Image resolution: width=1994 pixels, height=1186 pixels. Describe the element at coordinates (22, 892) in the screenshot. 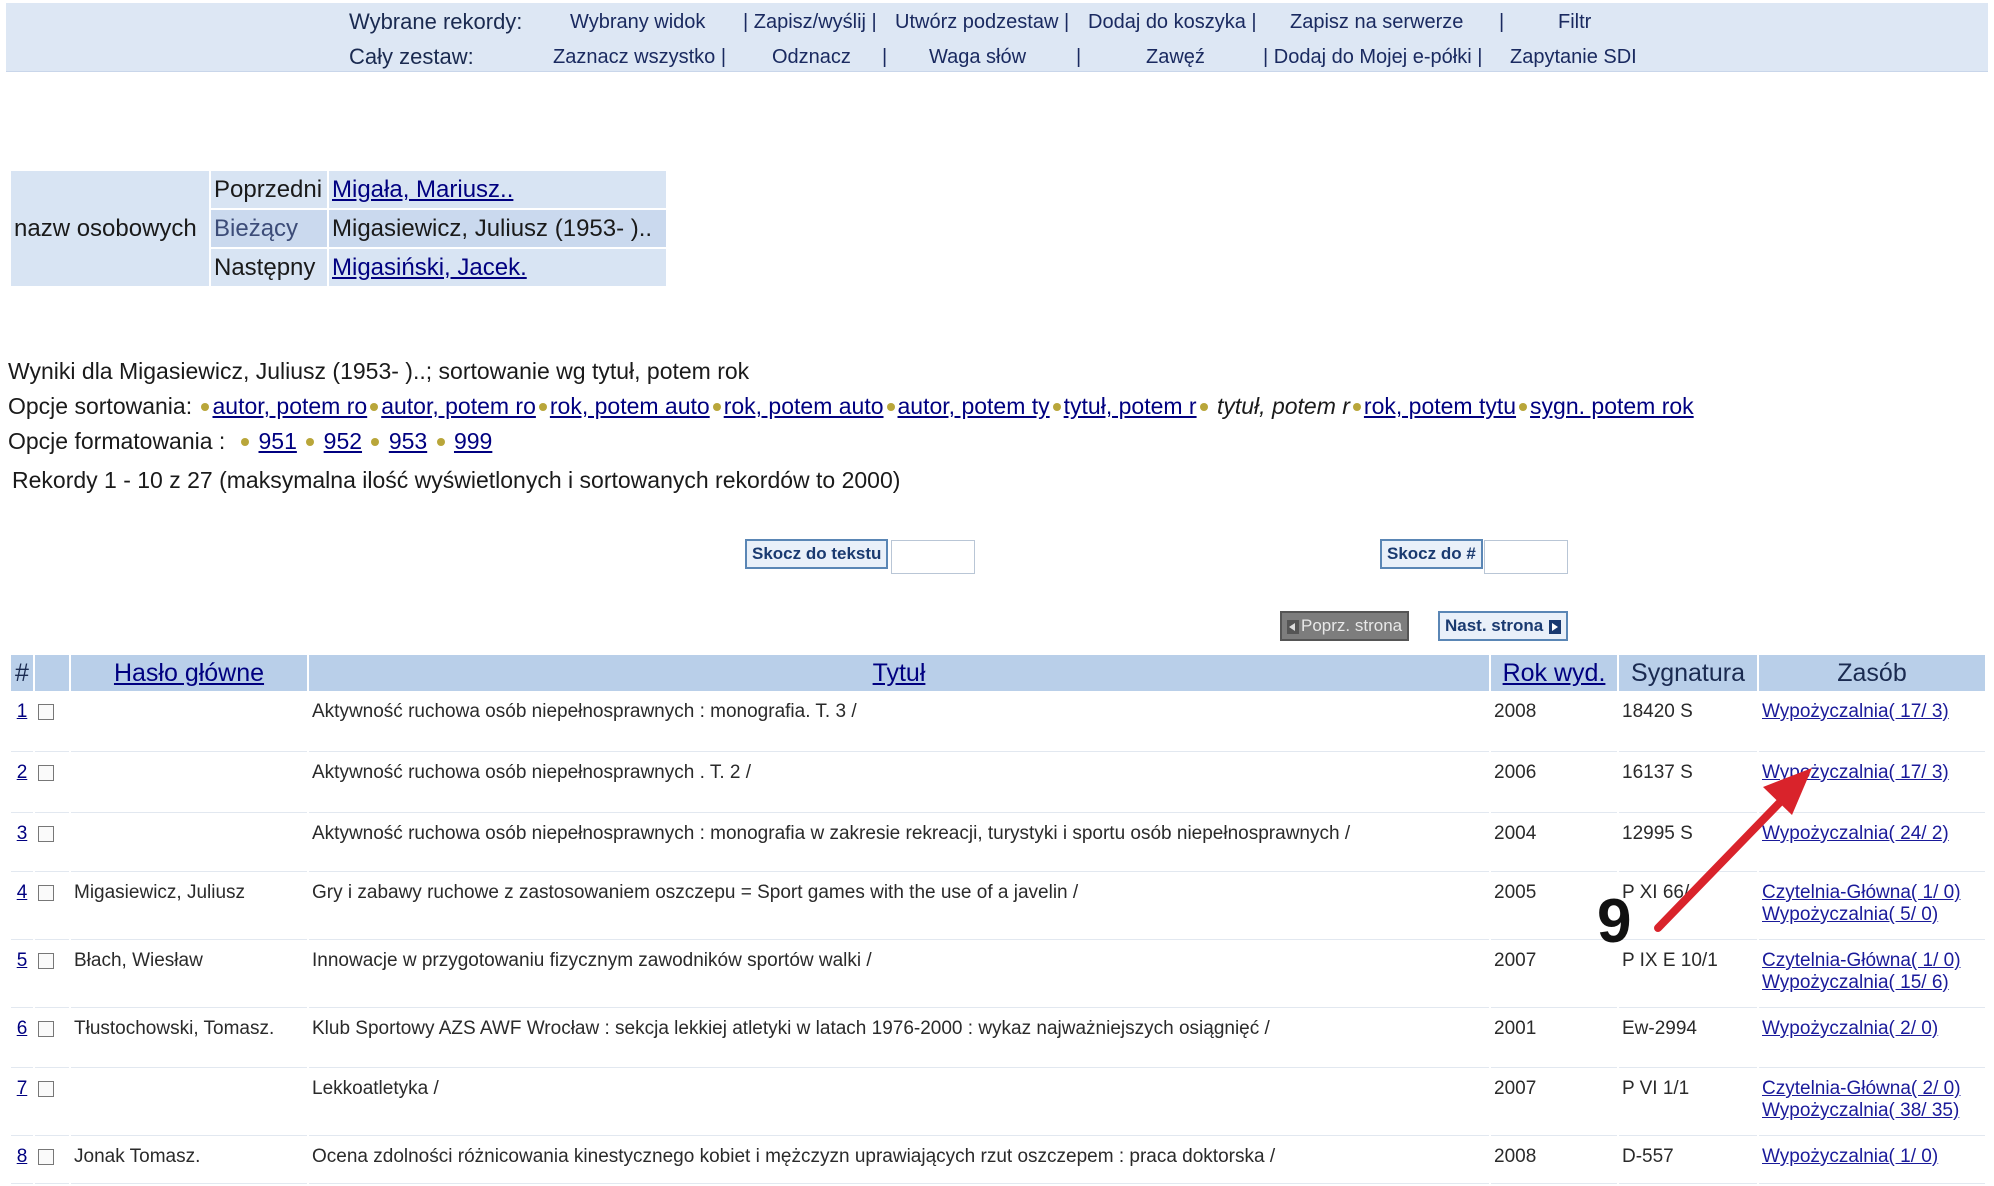

I see `record-number-link: 4` at that location.